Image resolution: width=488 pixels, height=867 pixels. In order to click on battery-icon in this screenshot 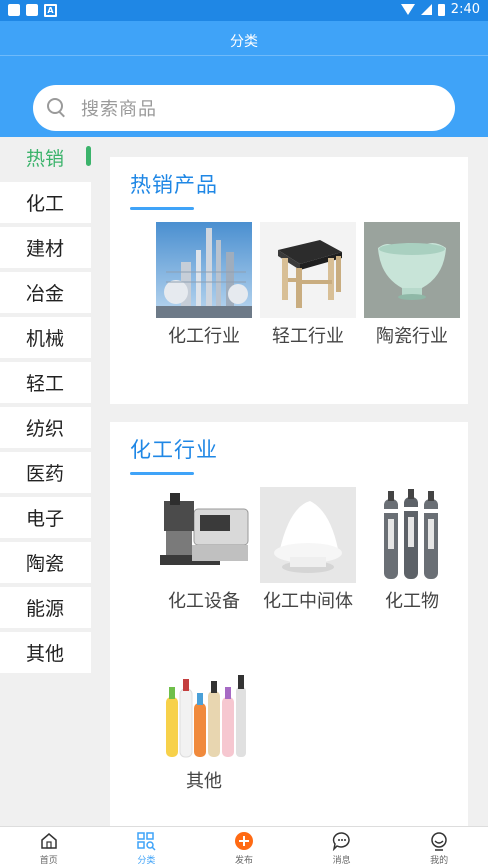, I will do `click(441, 9)`.